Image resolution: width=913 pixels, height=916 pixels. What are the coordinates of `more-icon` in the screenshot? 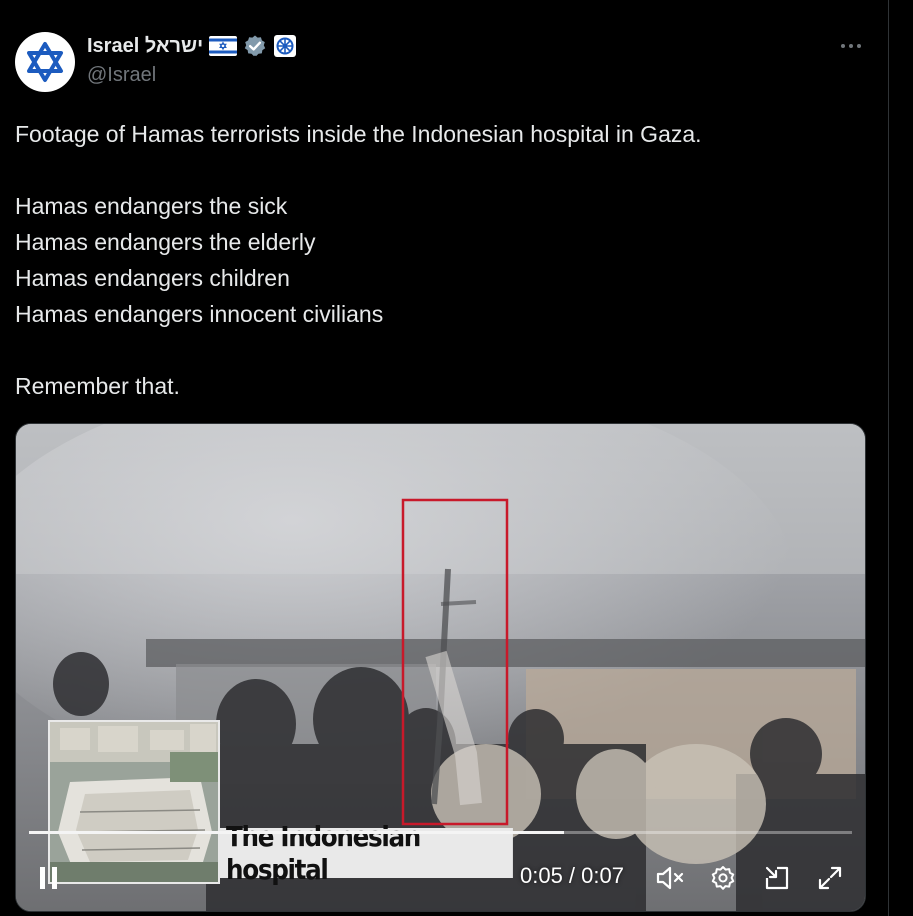 It's located at (851, 46).